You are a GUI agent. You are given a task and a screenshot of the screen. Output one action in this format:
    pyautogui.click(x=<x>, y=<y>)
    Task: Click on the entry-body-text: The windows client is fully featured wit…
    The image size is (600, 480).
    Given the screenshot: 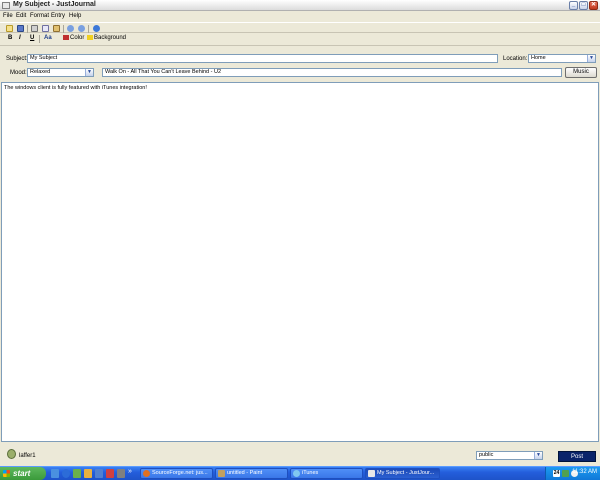 What is the action you would take?
    pyautogui.click(x=75, y=88)
    